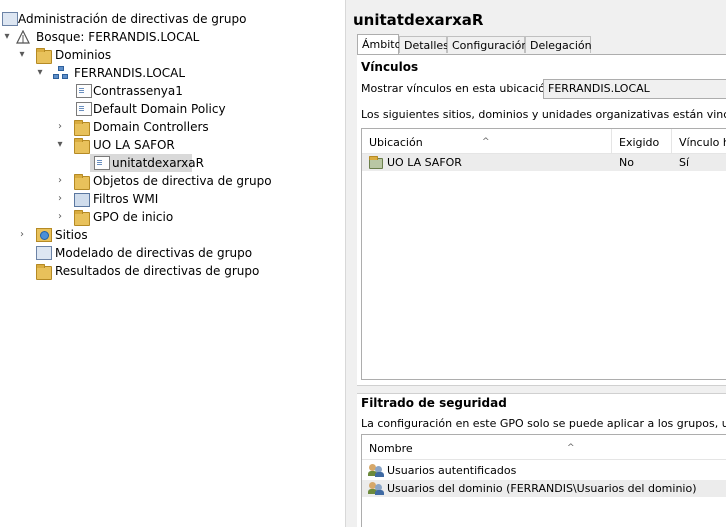  Describe the element at coordinates (172, 127) in the screenshot. I see `tree-item-domain-controllers: › Domain Controllers` at that location.